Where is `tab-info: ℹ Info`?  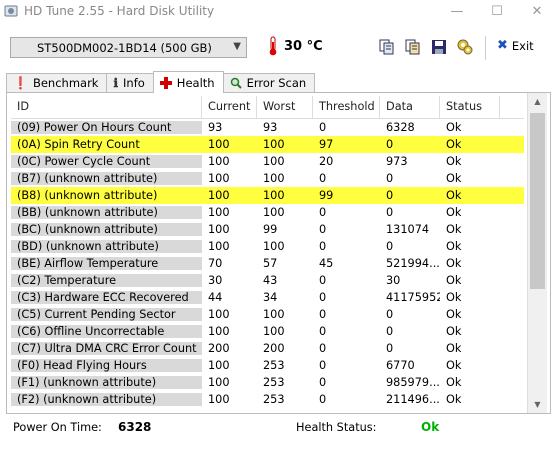 tab-info: ℹ Info is located at coordinates (130, 82).